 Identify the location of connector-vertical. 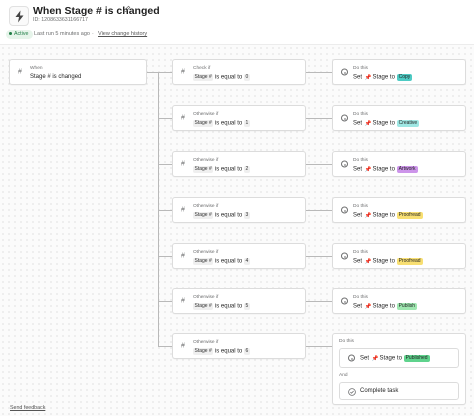
(158, 209).